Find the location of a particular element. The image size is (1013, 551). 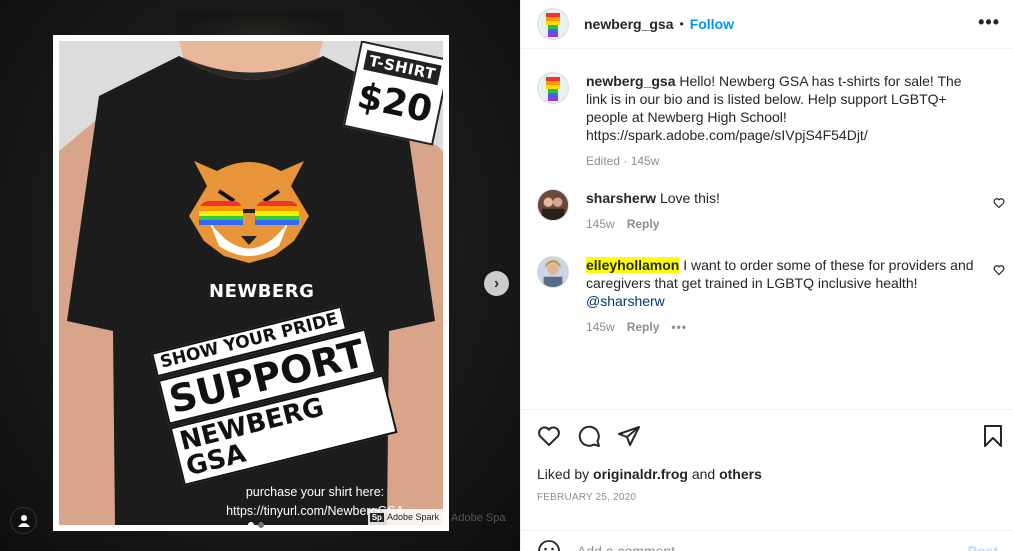

comment-meta: 145w Reply is located at coordinates (786, 224).